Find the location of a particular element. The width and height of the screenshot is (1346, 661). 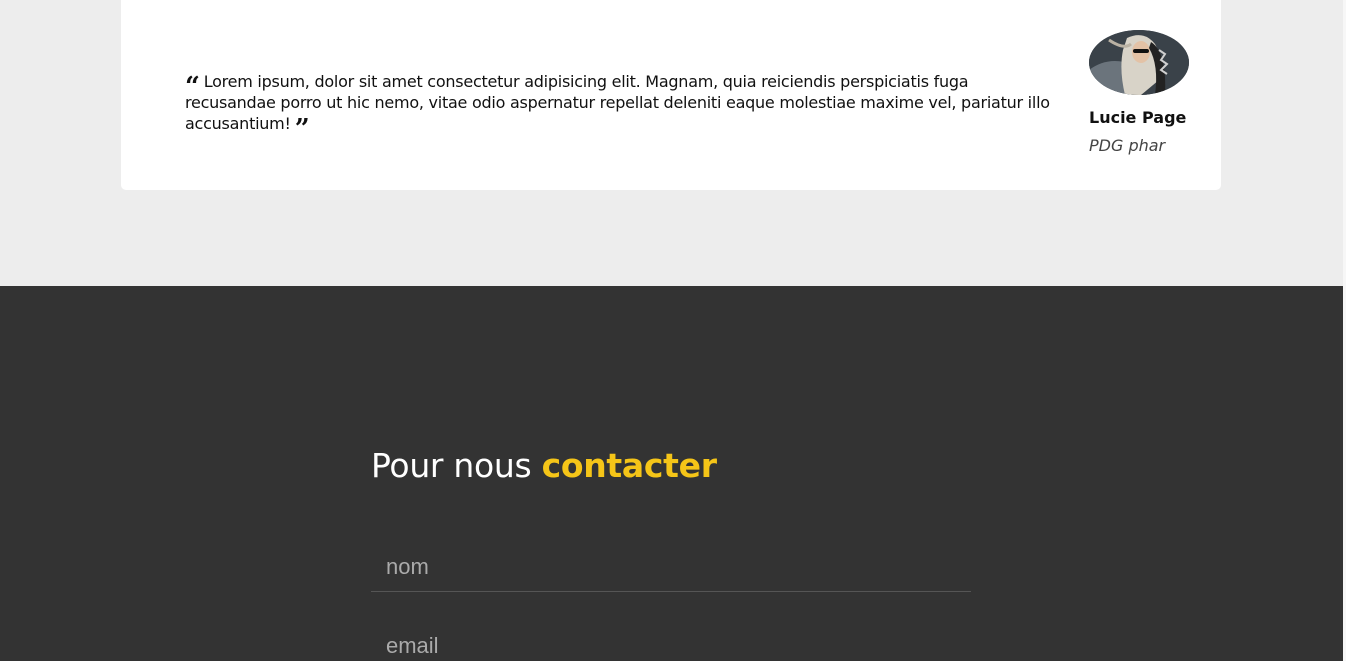

quote-left-icon: “ is located at coordinates (192, 87).